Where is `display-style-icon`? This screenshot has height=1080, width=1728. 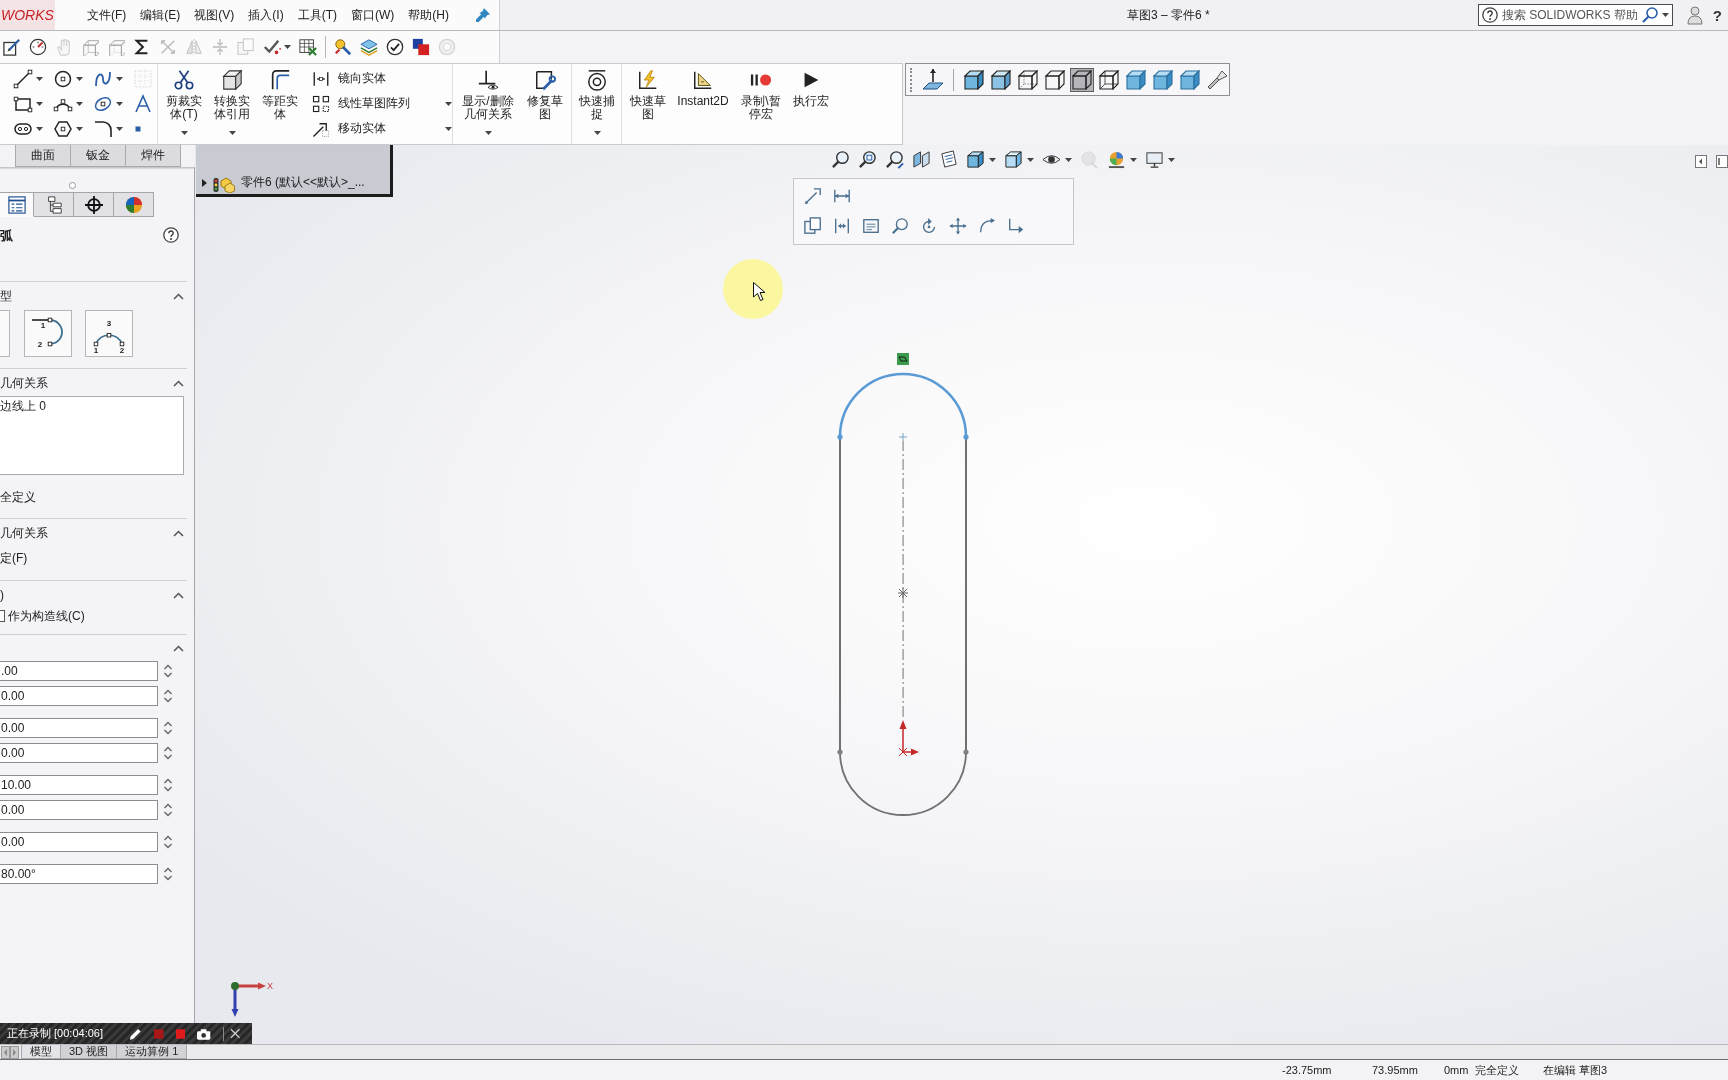
display-style-icon is located at coordinates (1013, 159).